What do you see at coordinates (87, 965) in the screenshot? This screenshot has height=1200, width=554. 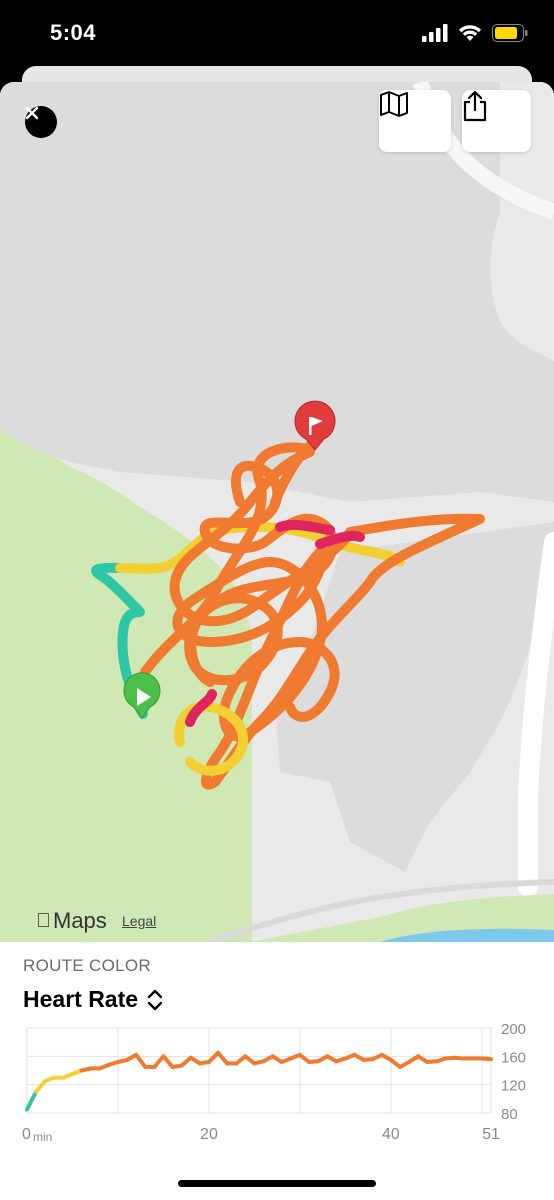 I see `route-color-label: ROUTE COLOR` at bounding box center [87, 965].